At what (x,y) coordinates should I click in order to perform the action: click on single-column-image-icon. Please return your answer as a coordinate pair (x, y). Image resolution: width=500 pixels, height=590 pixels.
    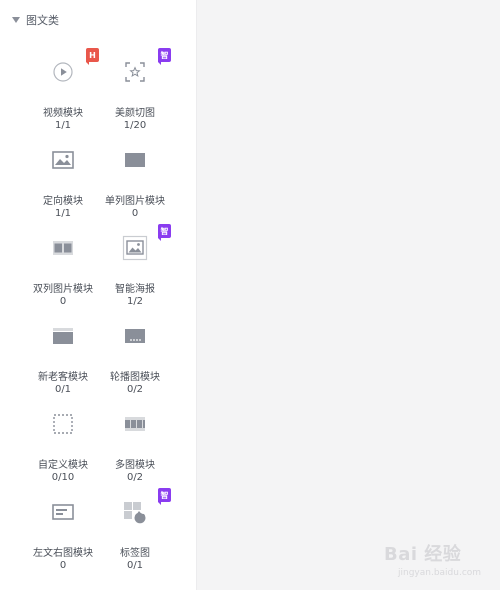
    Looking at the image, I should click on (135, 160).